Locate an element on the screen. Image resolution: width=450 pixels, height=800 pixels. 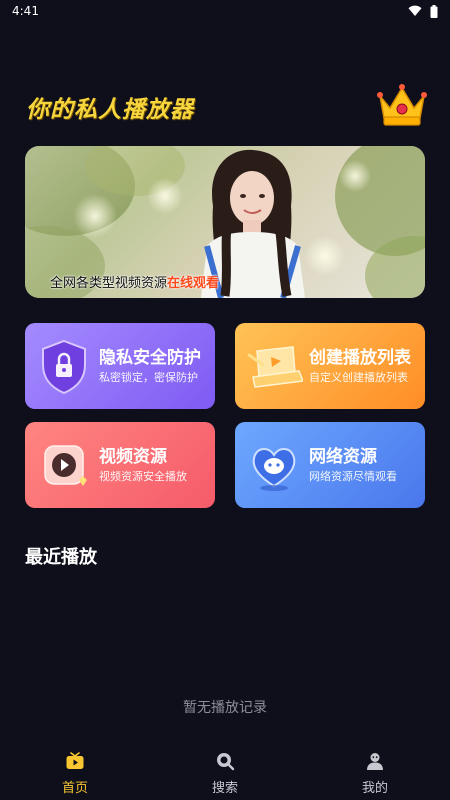
tab-profile: 我的 is located at coordinates (375, 770).